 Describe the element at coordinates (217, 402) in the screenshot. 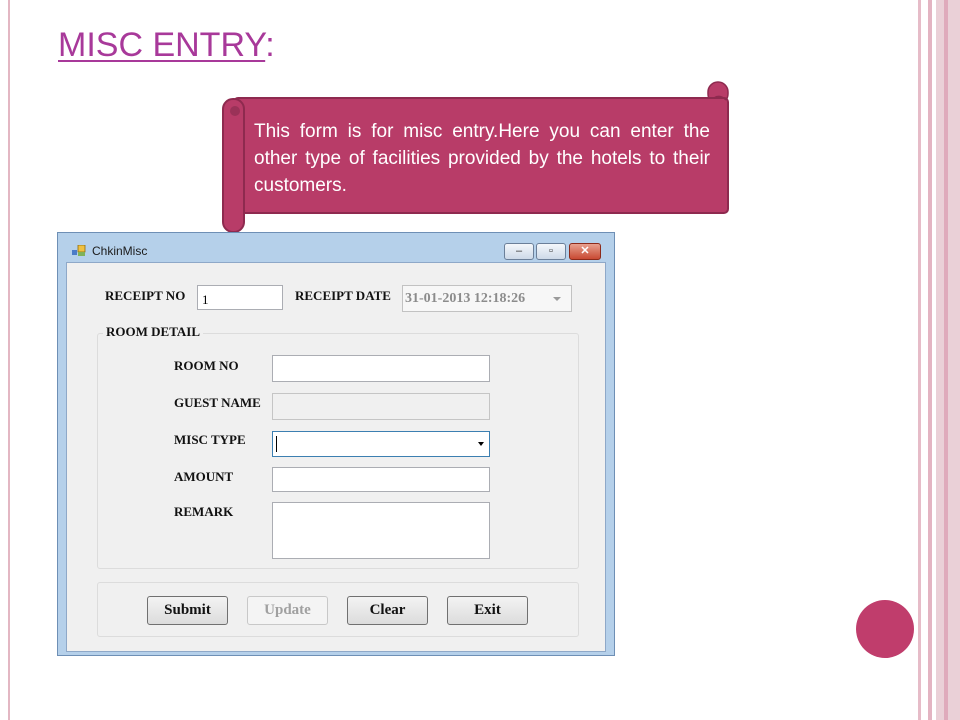

I see `guest-name-label: GUEST NAME` at that location.